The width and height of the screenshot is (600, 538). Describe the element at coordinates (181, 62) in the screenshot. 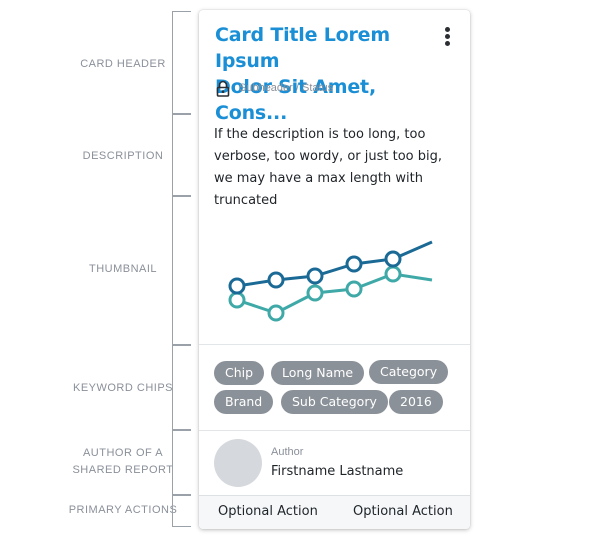

I see `bracket-card-header` at that location.